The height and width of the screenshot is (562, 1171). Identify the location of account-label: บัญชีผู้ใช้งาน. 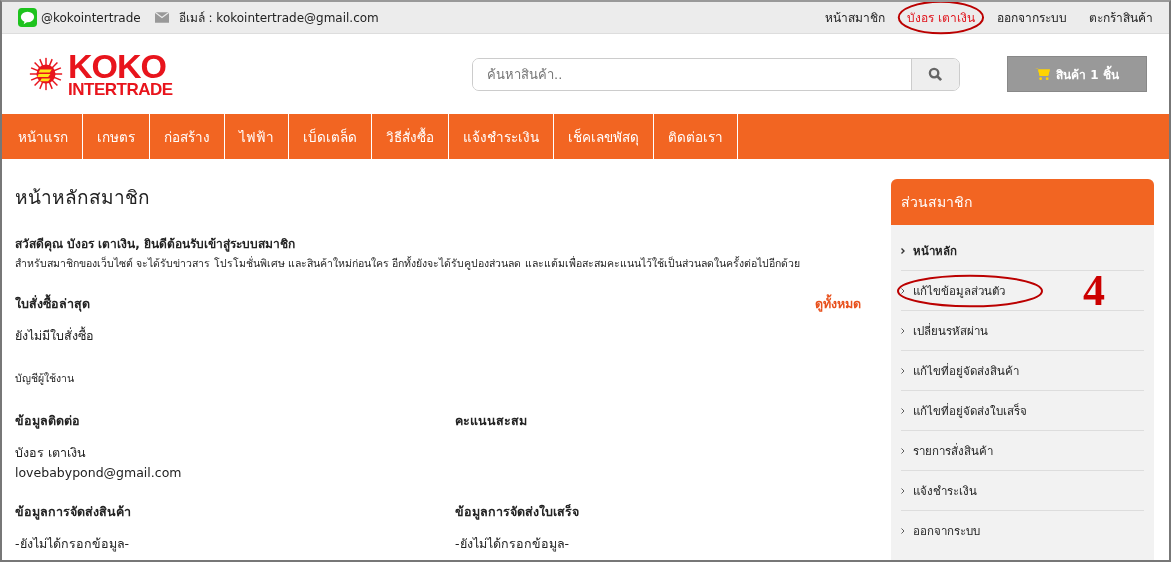
(45, 379).